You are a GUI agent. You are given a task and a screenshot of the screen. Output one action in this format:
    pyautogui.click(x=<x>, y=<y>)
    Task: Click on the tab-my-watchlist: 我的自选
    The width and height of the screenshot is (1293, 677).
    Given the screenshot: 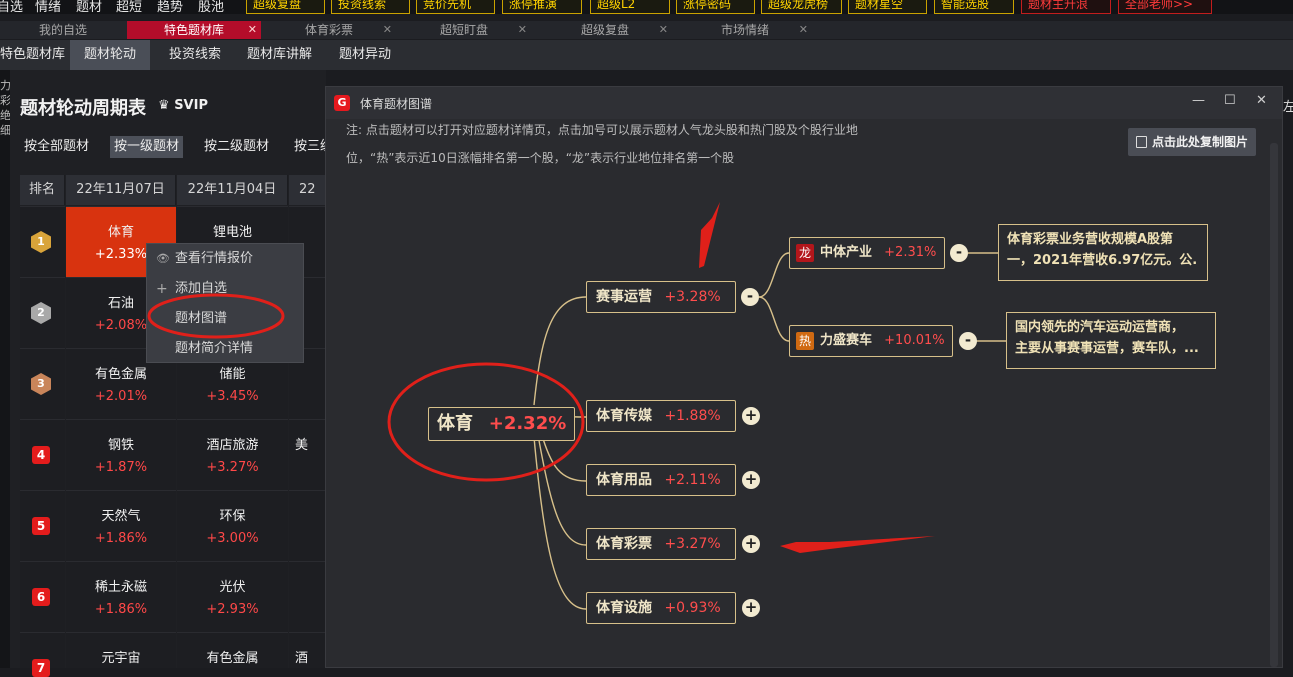 What is the action you would take?
    pyautogui.click(x=63, y=30)
    